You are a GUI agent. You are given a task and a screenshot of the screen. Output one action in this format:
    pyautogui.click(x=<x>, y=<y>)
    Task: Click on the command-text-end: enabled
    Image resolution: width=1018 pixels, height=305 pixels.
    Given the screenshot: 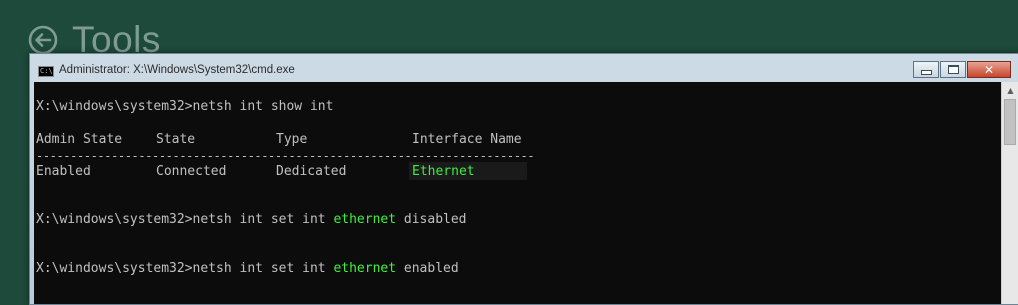 What is the action you would take?
    pyautogui.click(x=427, y=268)
    